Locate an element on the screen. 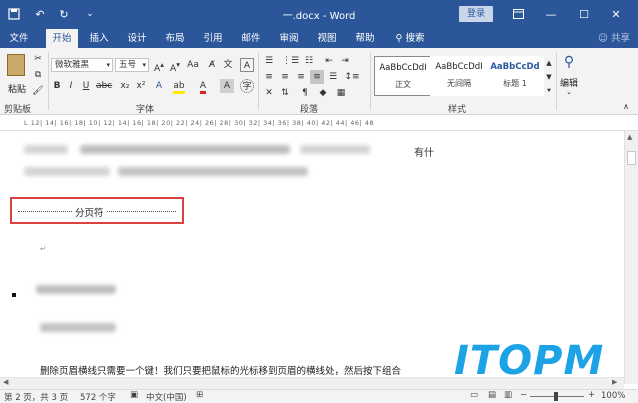 Image resolution: width=638 pixels, height=403 pixels. show-marks-icon: ¶ is located at coordinates (305, 93).